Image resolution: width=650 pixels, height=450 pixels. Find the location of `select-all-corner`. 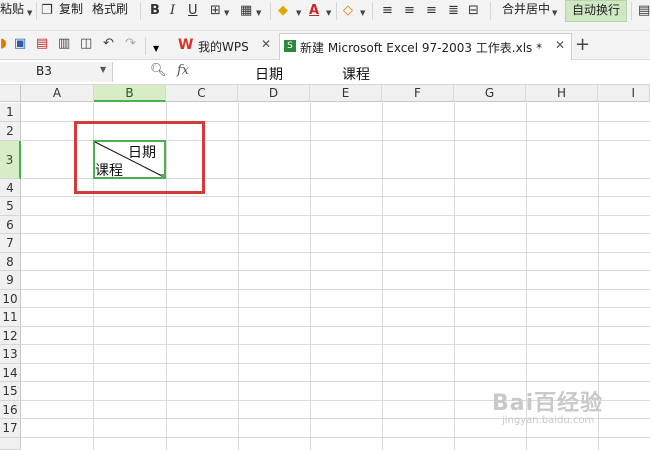

select-all-corner is located at coordinates (10, 93).